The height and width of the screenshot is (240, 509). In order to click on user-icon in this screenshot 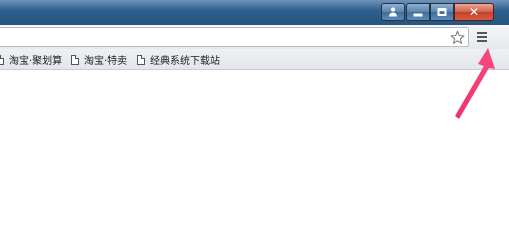, I will do `click(393, 12)`.